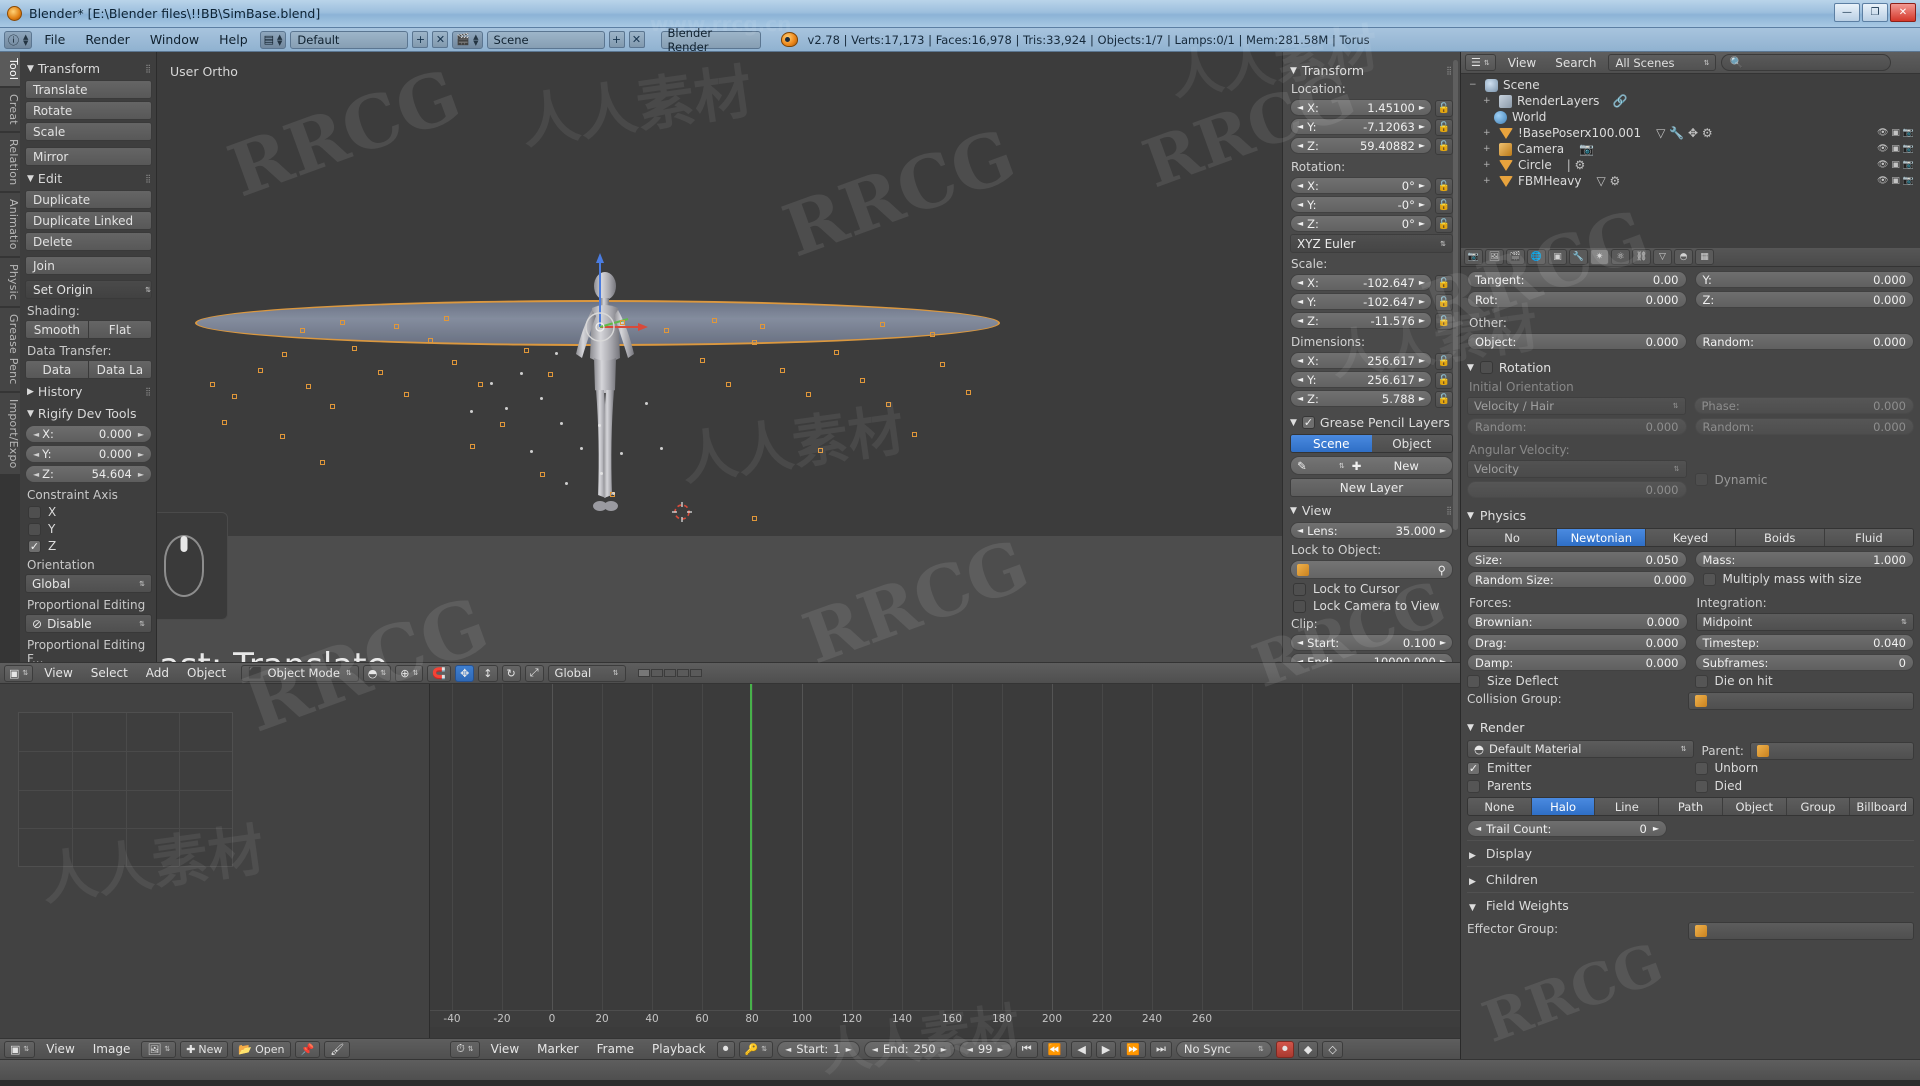  I want to click on constraint-axis-y-row: Y, so click(90, 529).